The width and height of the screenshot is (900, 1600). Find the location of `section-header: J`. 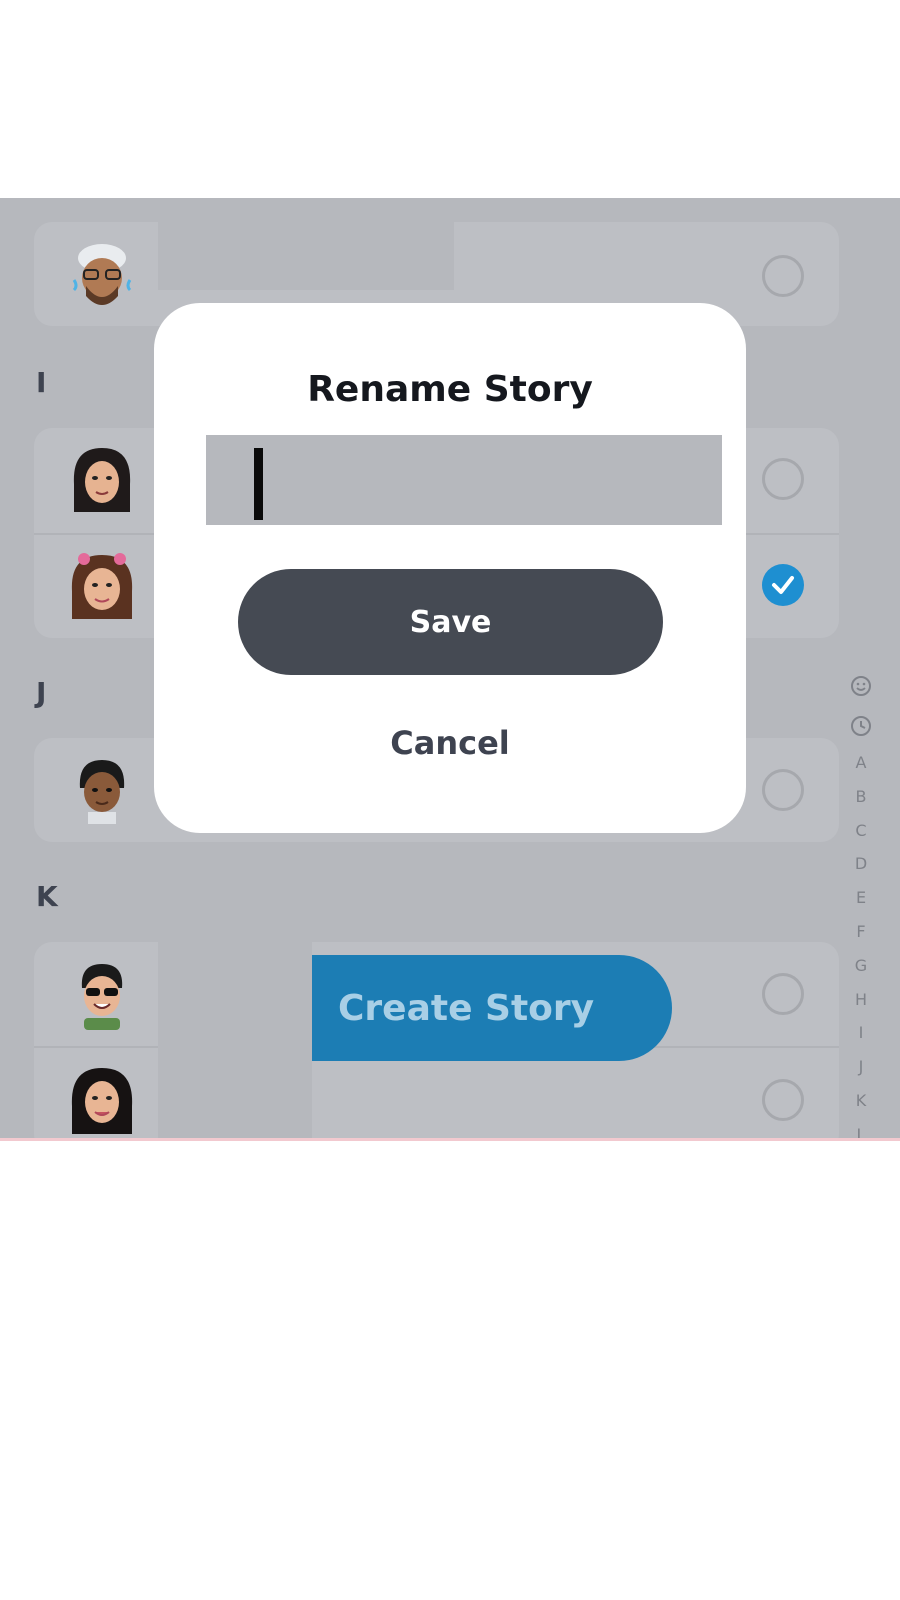

section-header: J is located at coordinates (41, 692).